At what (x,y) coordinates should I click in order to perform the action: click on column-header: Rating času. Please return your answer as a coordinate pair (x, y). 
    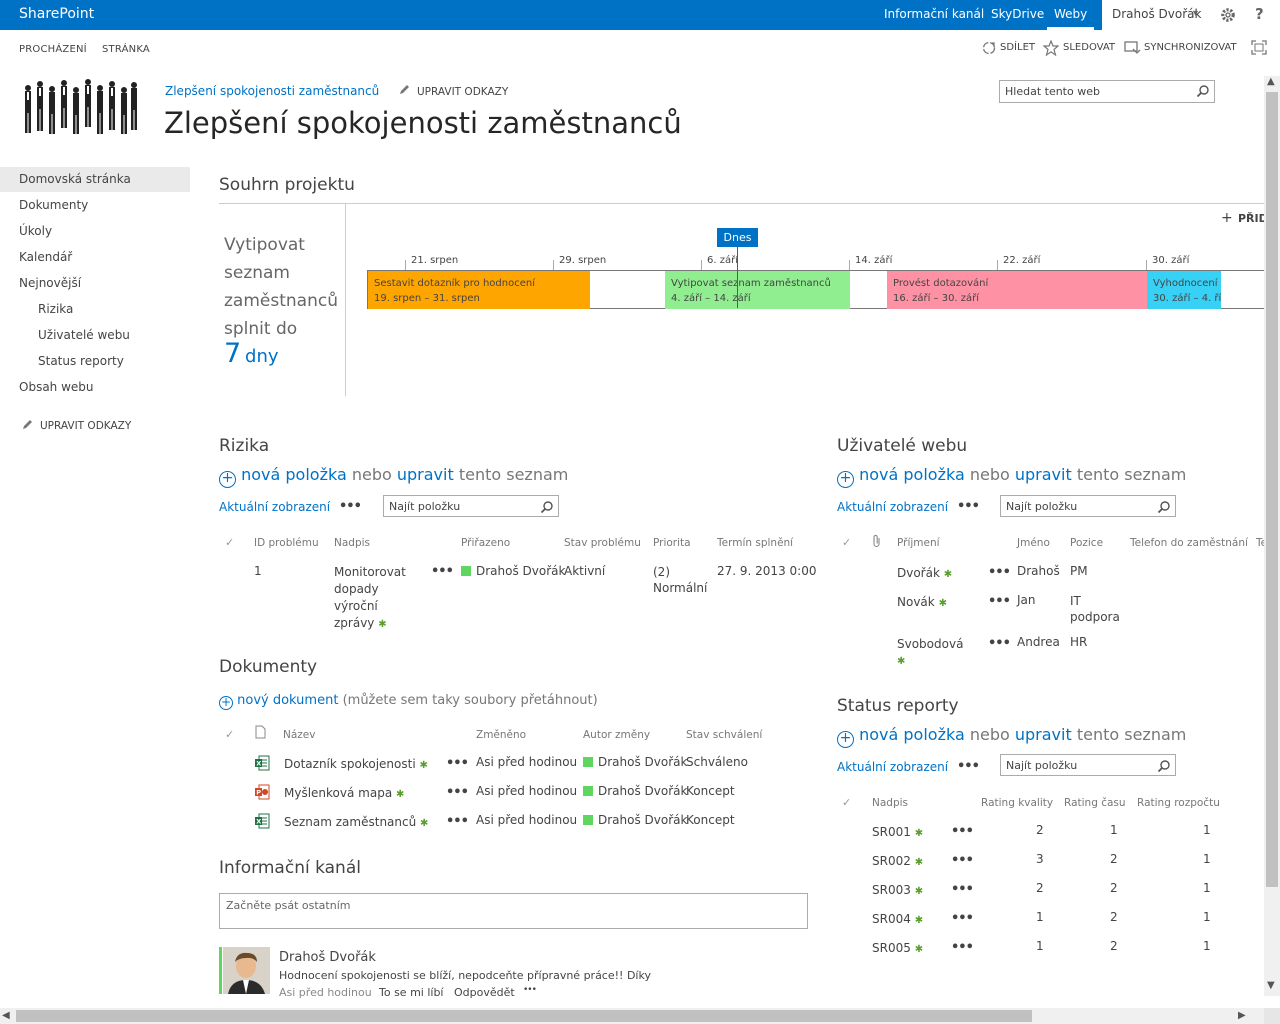
    Looking at the image, I should click on (1095, 803).